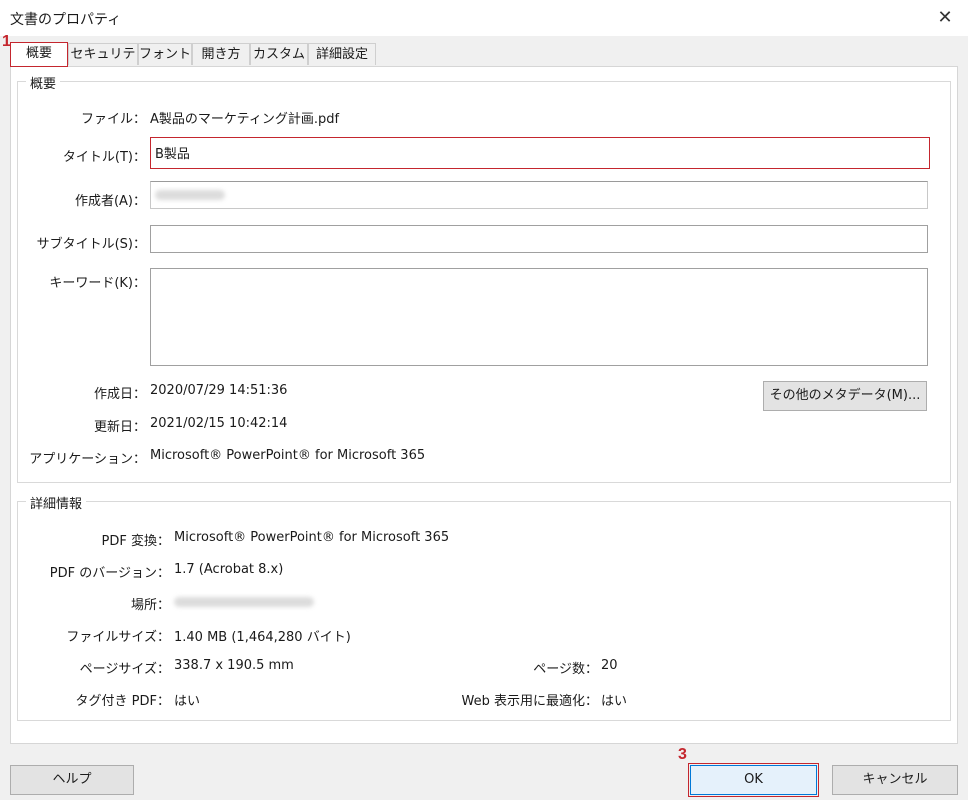  What do you see at coordinates (150, 605) in the screenshot?
I see `location-label: 場所：` at bounding box center [150, 605].